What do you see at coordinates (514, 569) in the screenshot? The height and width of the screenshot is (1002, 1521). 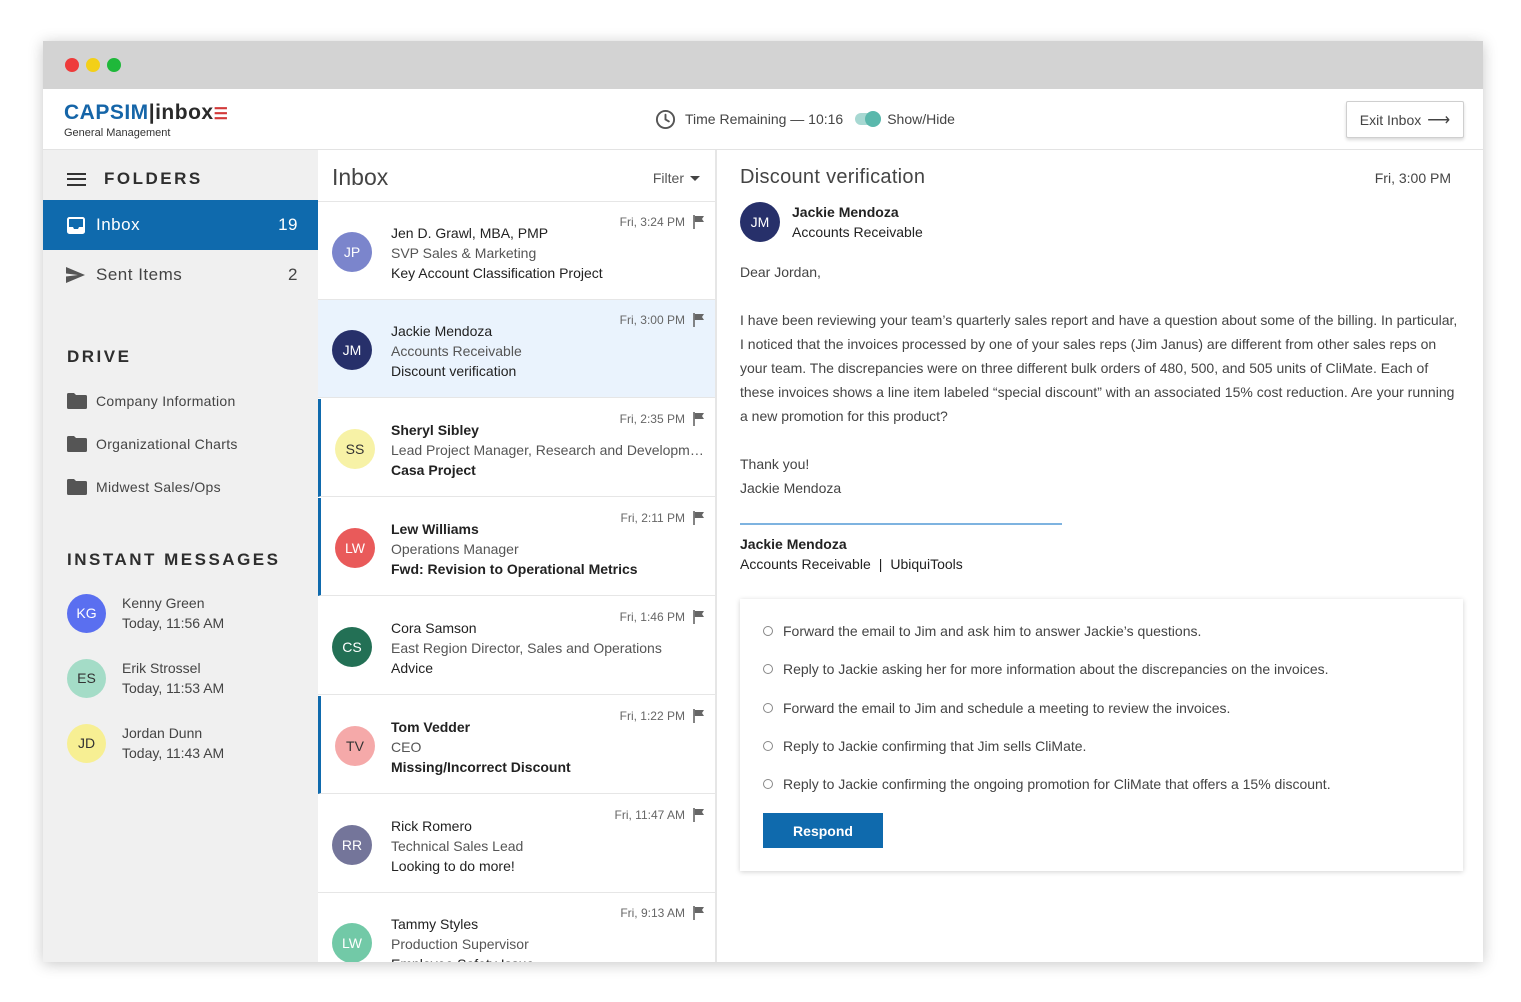 I see `message-subject: Fwd: Revision to Operational Metrics` at bounding box center [514, 569].